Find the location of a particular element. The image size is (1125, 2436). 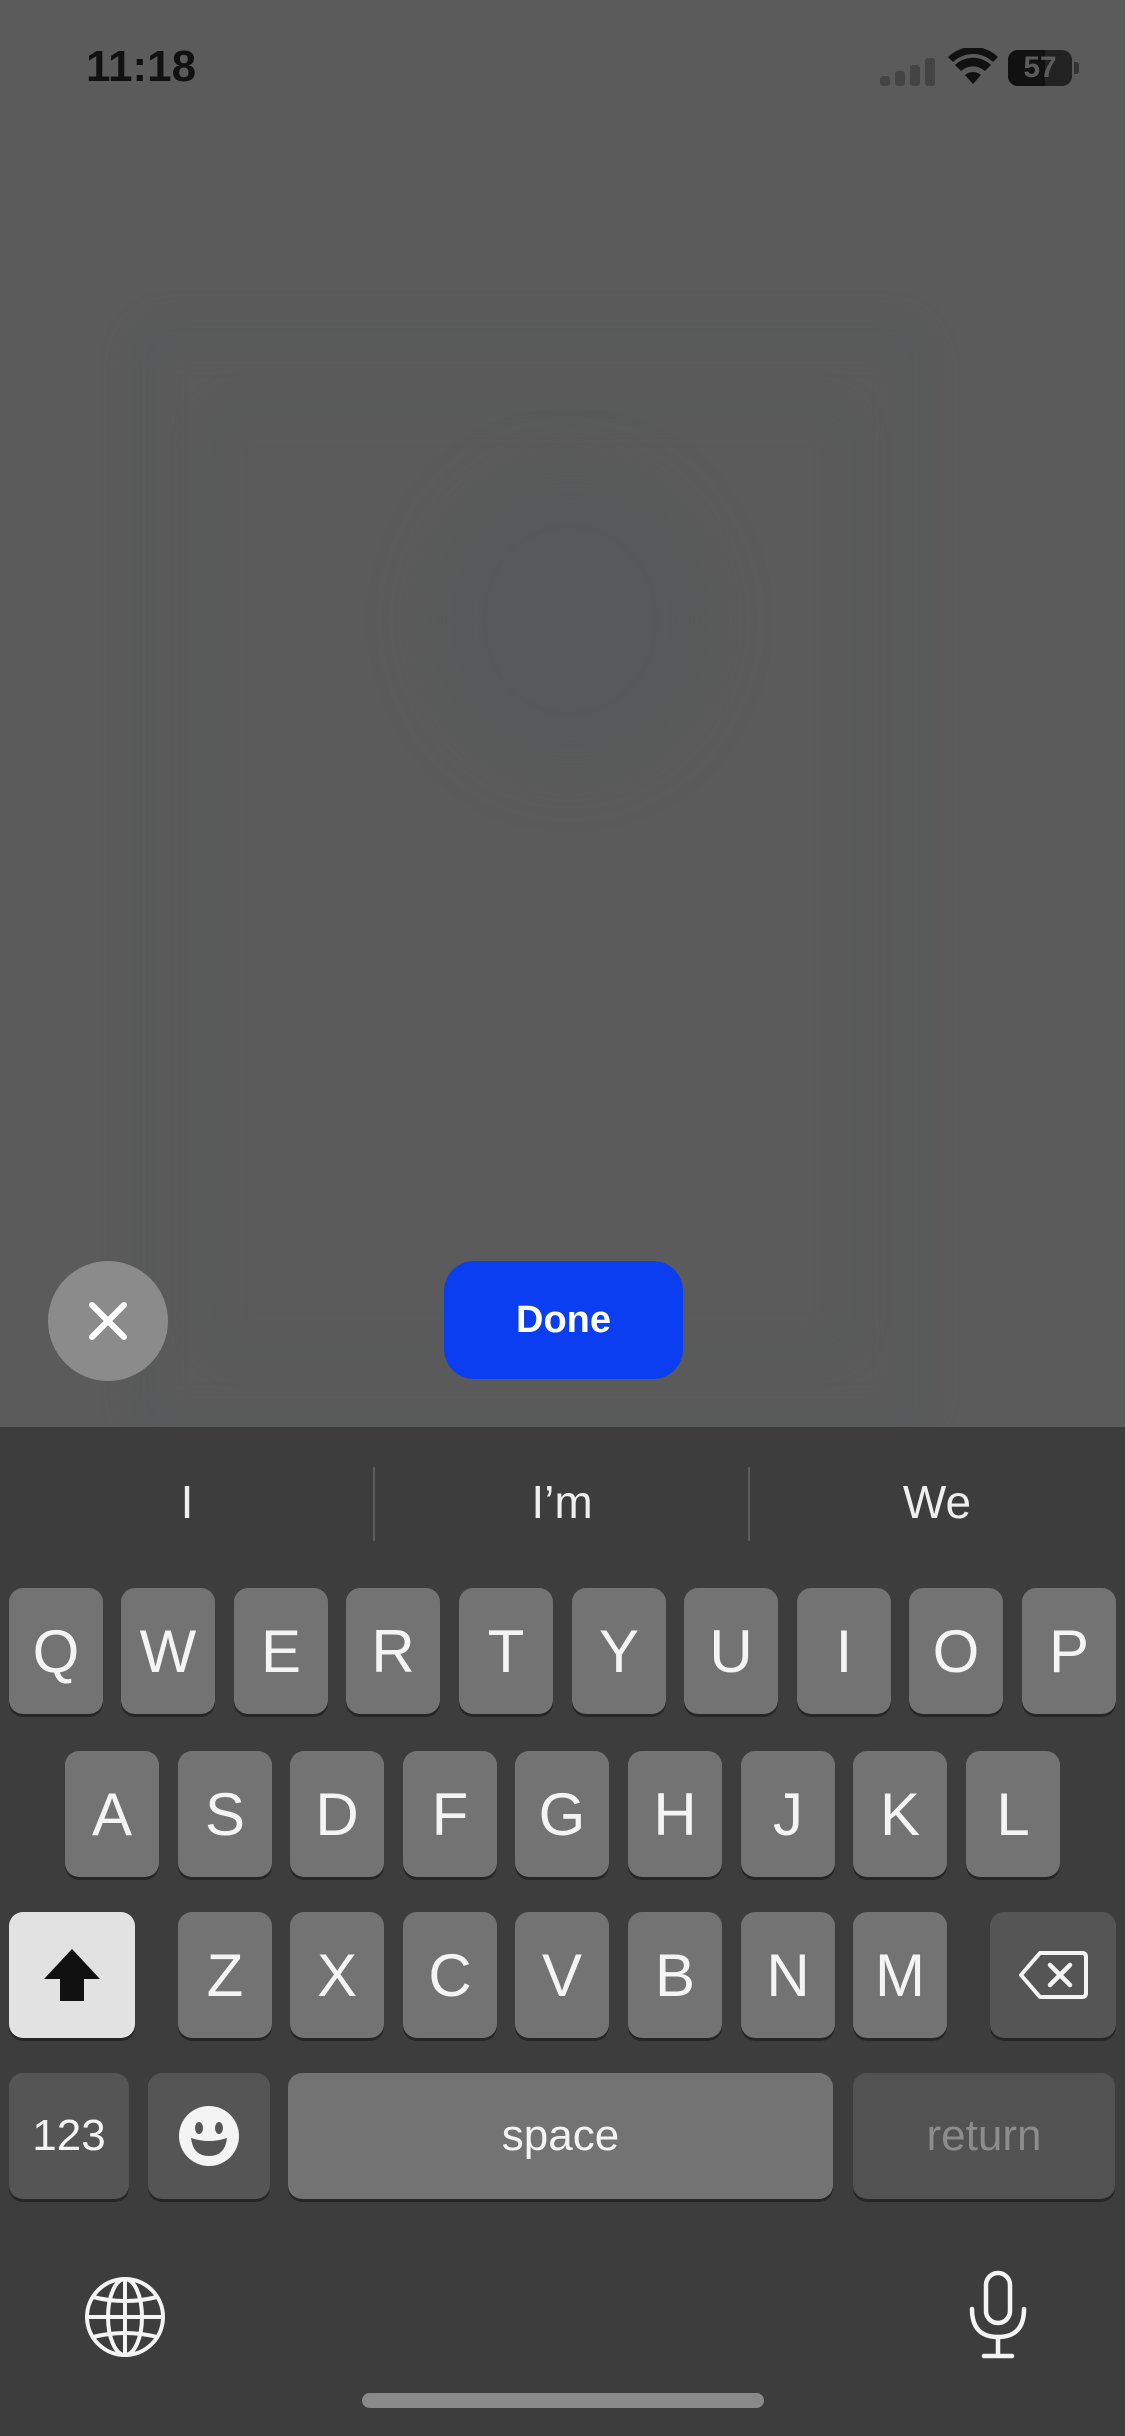

delete-backspace-icon is located at coordinates (1053, 1975).